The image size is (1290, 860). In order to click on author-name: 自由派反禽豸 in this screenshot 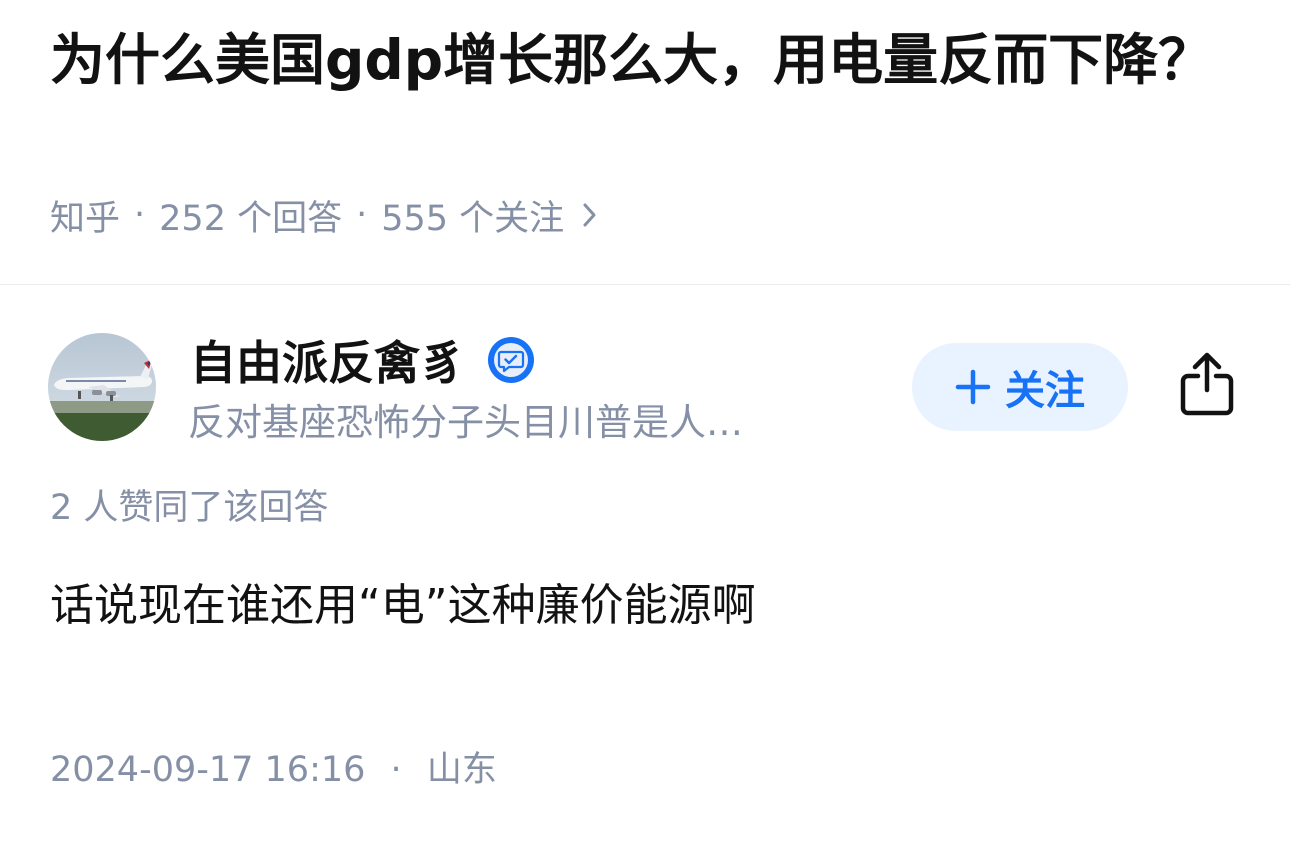, I will do `click(328, 360)`.